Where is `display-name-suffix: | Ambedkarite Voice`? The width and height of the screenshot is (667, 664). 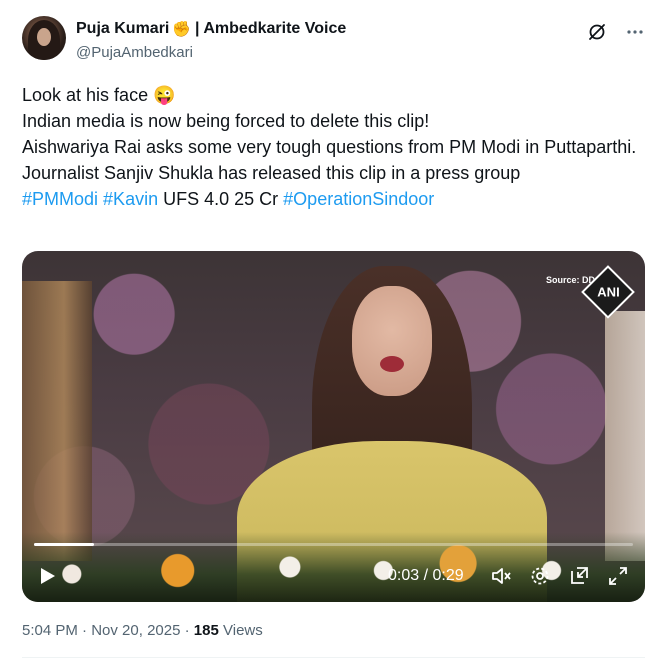
display-name-suffix: | Ambedkarite Voice is located at coordinates (270, 29).